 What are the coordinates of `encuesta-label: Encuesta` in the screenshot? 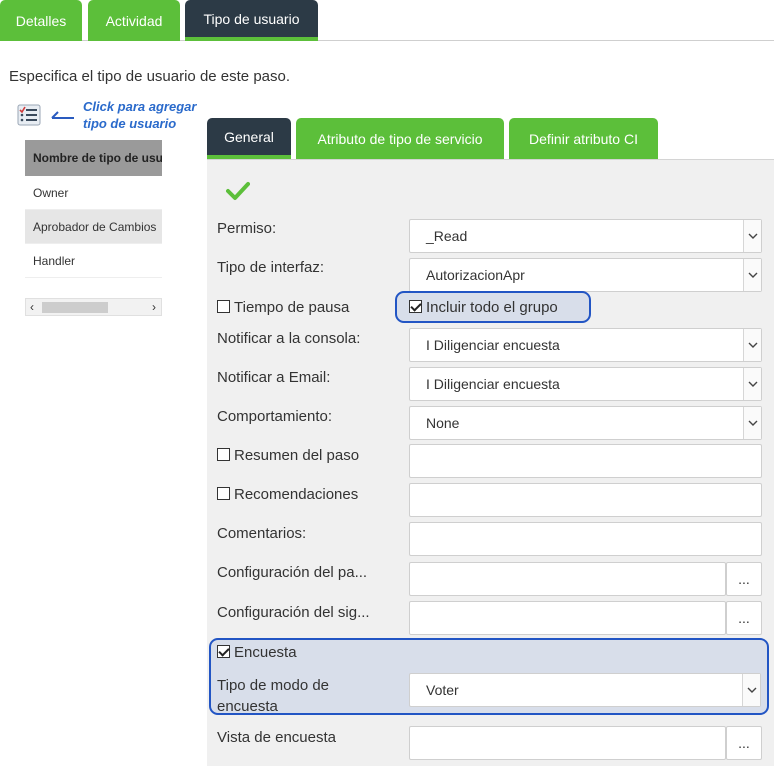 It's located at (265, 652).